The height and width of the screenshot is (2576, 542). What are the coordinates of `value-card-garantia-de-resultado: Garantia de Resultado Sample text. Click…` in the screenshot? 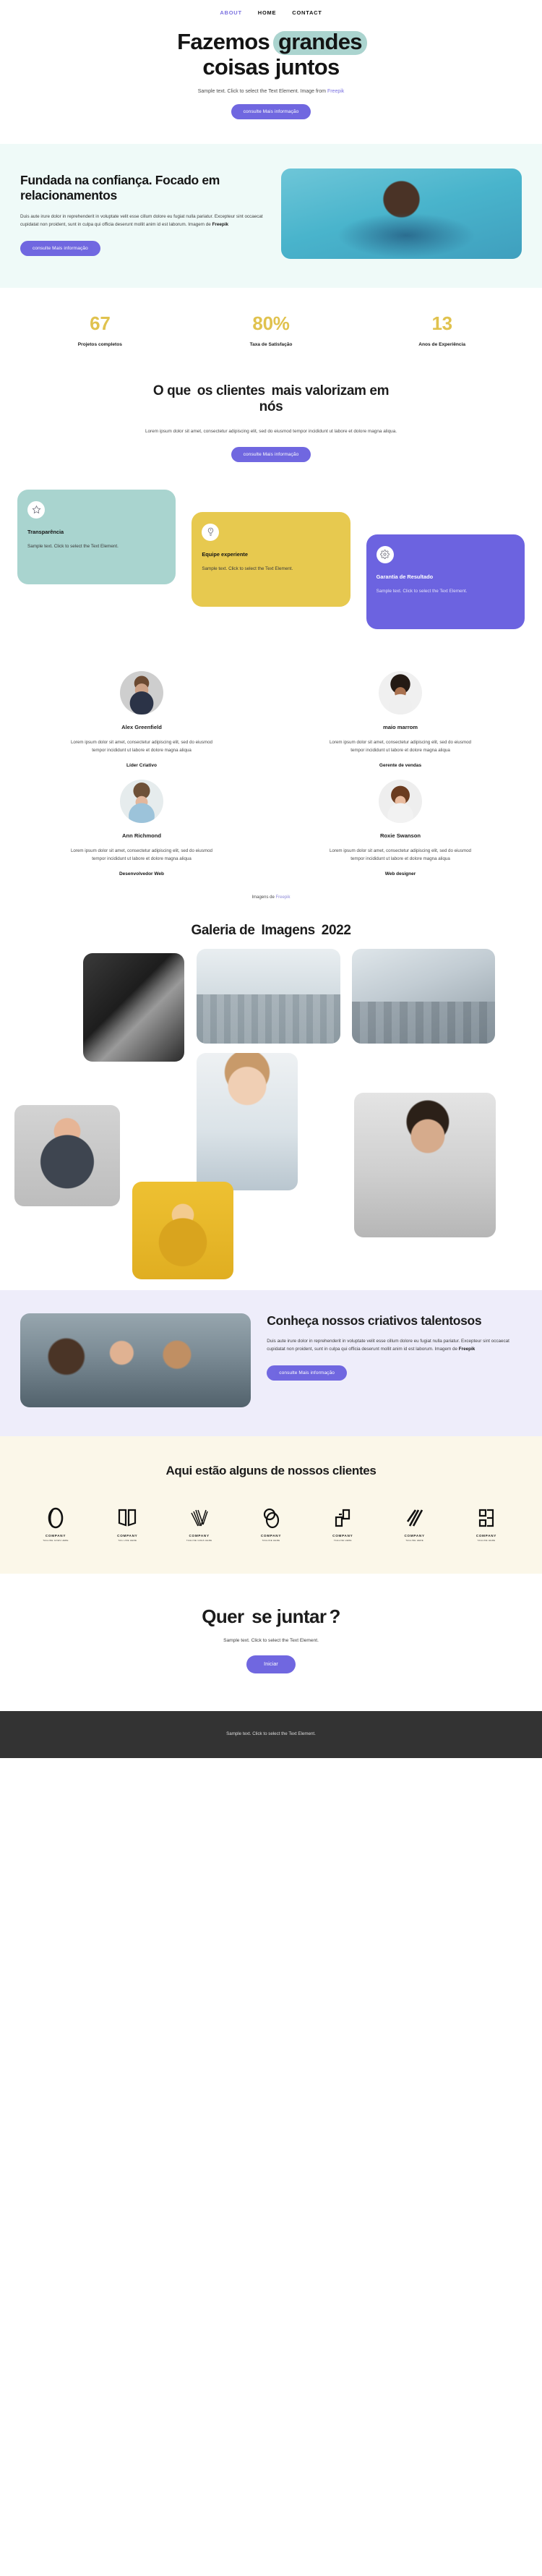 It's located at (445, 582).